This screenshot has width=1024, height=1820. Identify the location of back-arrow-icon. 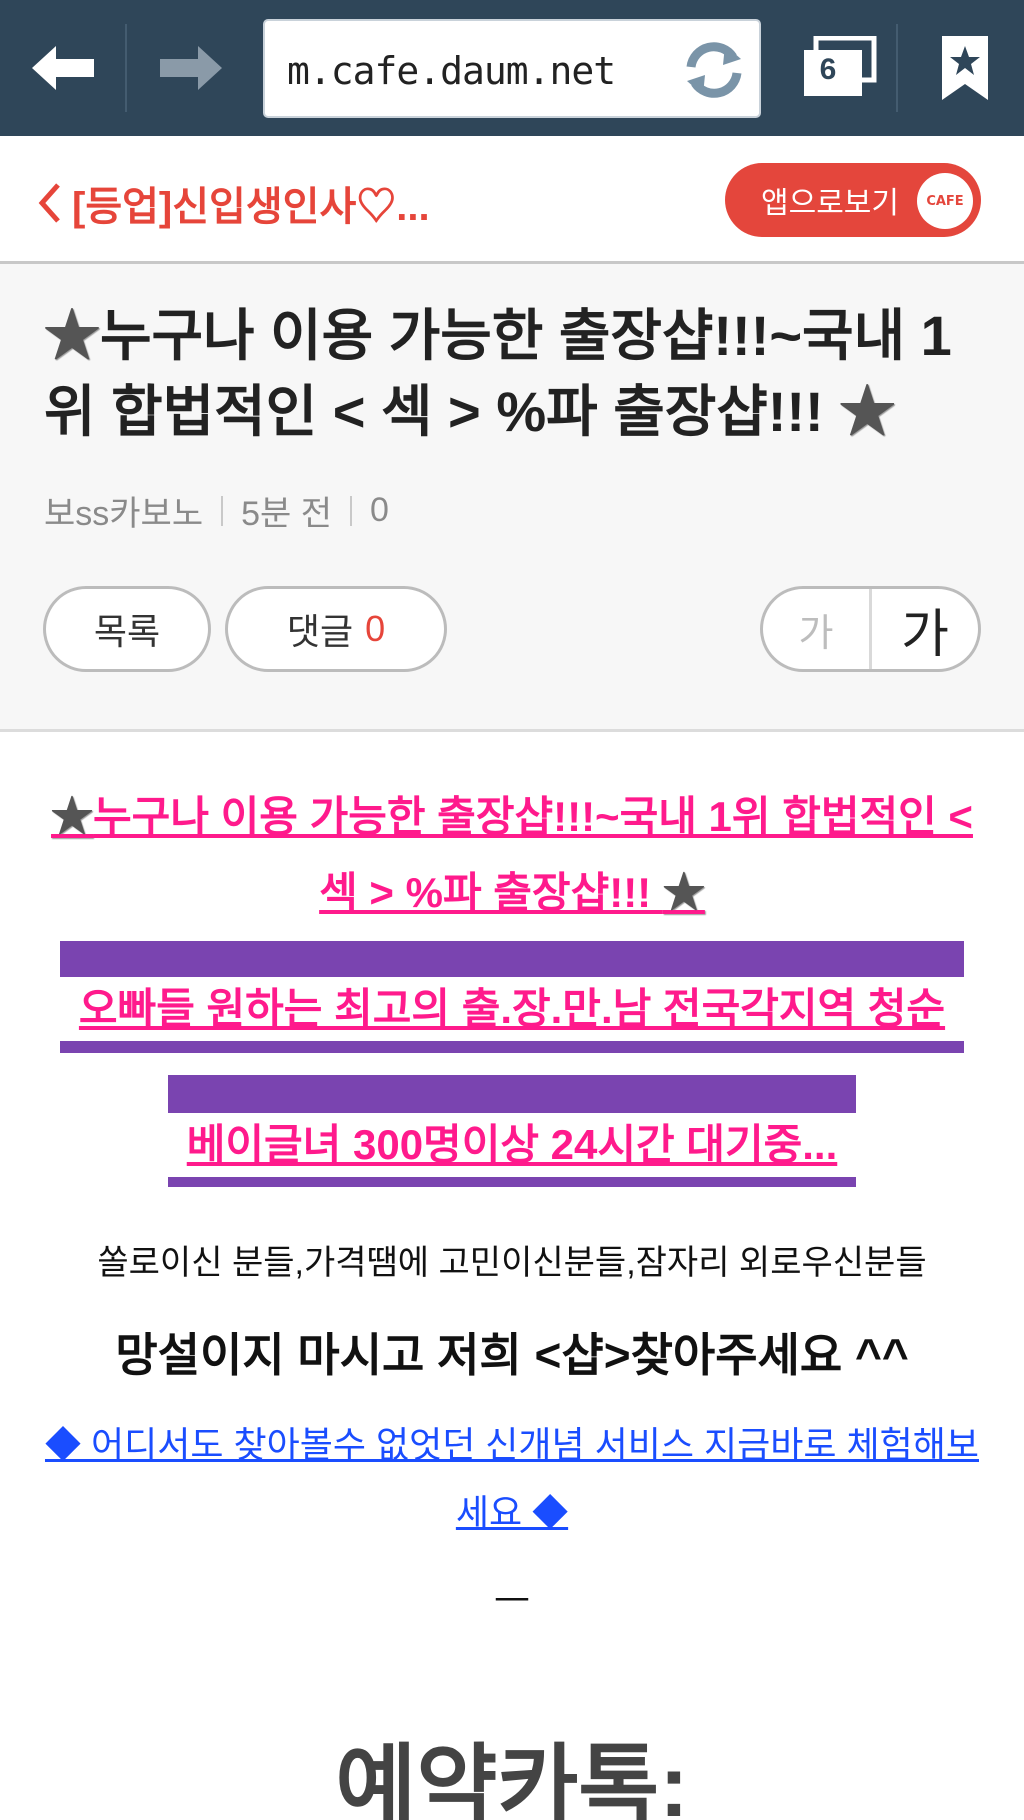
(62, 68).